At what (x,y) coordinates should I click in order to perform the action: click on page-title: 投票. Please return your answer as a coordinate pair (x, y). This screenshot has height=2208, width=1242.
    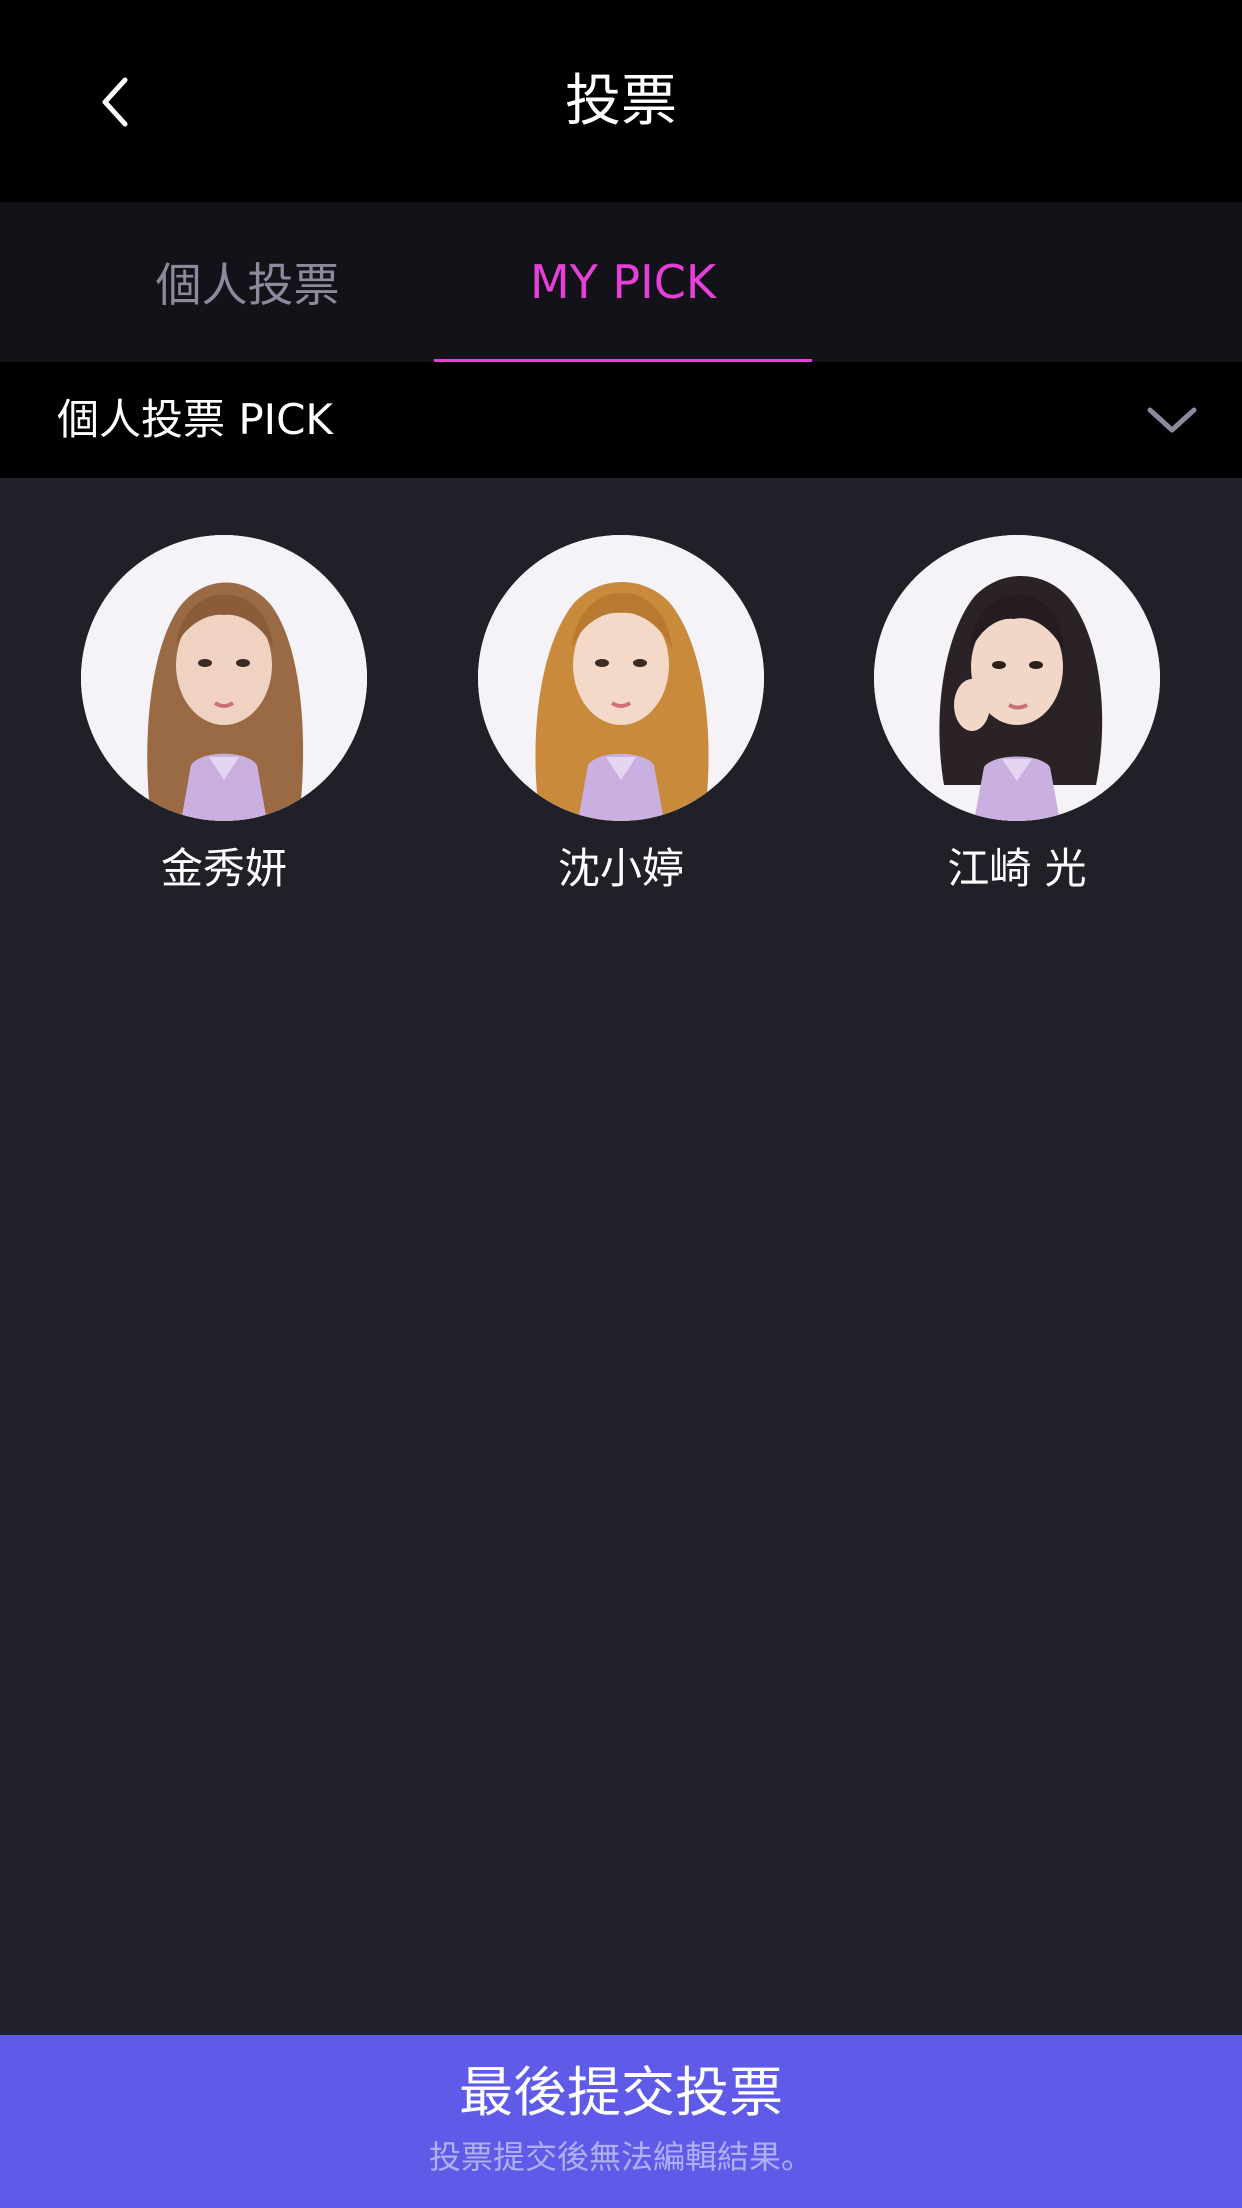
    Looking at the image, I should click on (621, 101).